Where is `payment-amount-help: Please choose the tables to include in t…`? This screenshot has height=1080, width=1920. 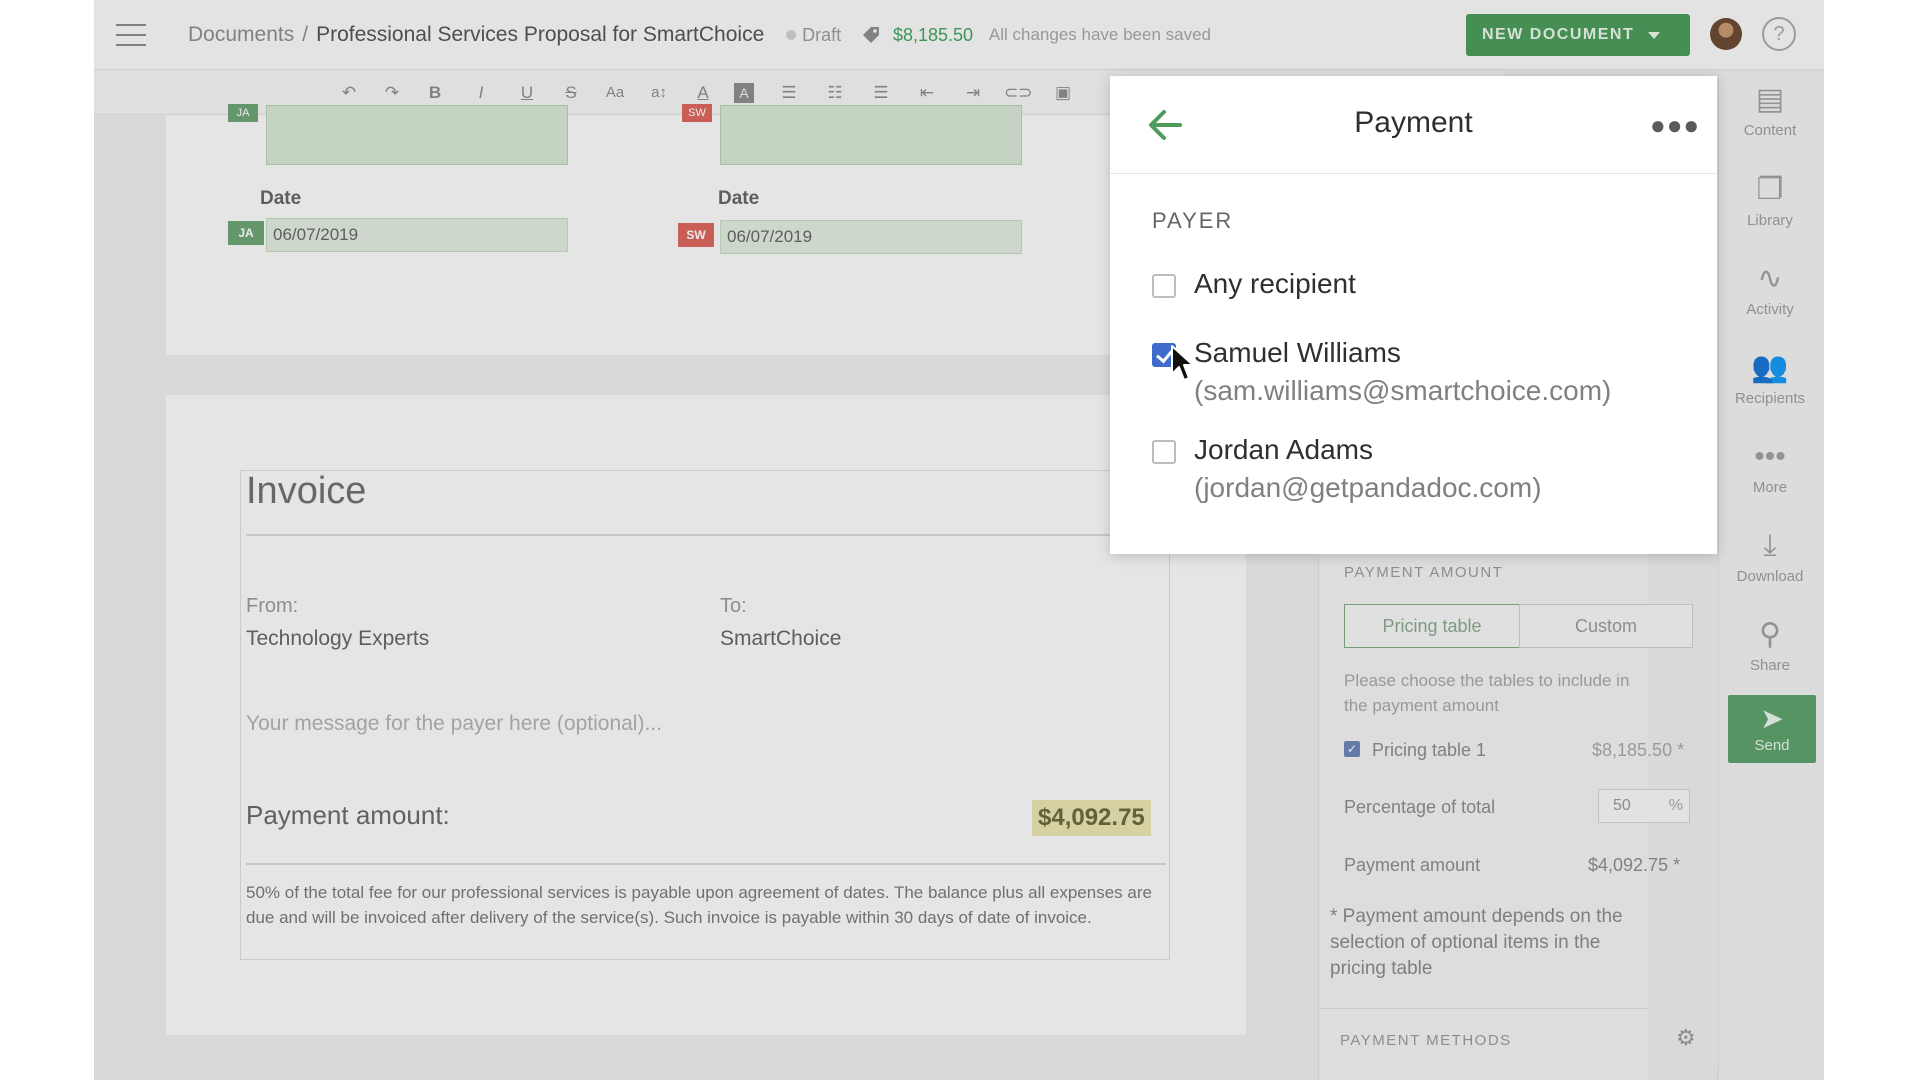
payment-amount-help: Please choose the tables to include in t… is located at coordinates (1487, 693).